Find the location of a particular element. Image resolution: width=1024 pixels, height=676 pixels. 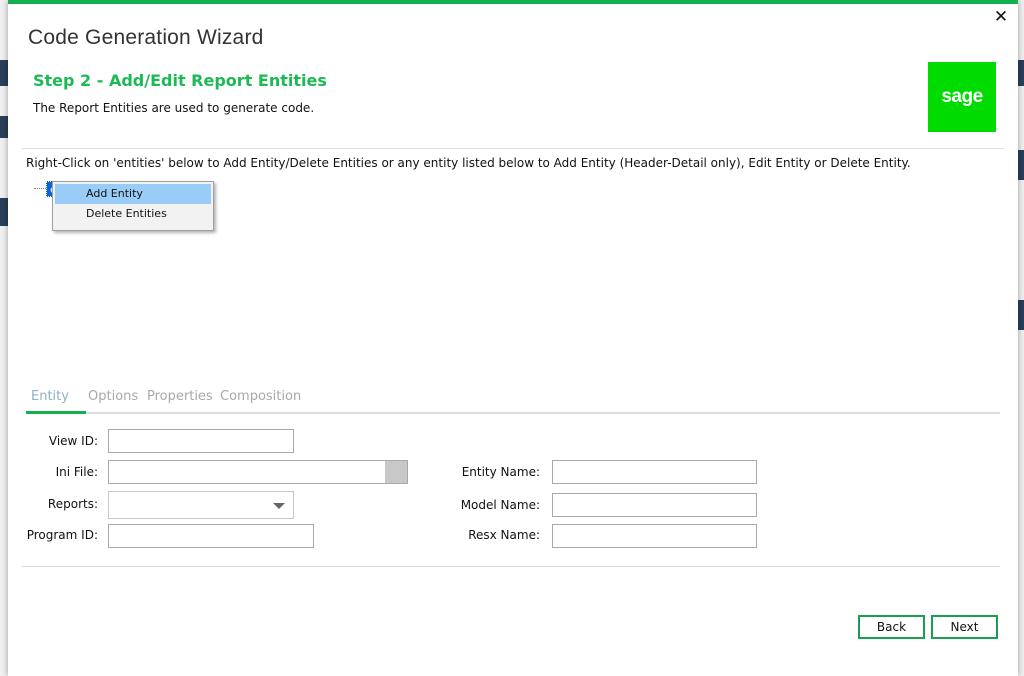

context-menu: Add Entity Delete Entities is located at coordinates (133, 206).